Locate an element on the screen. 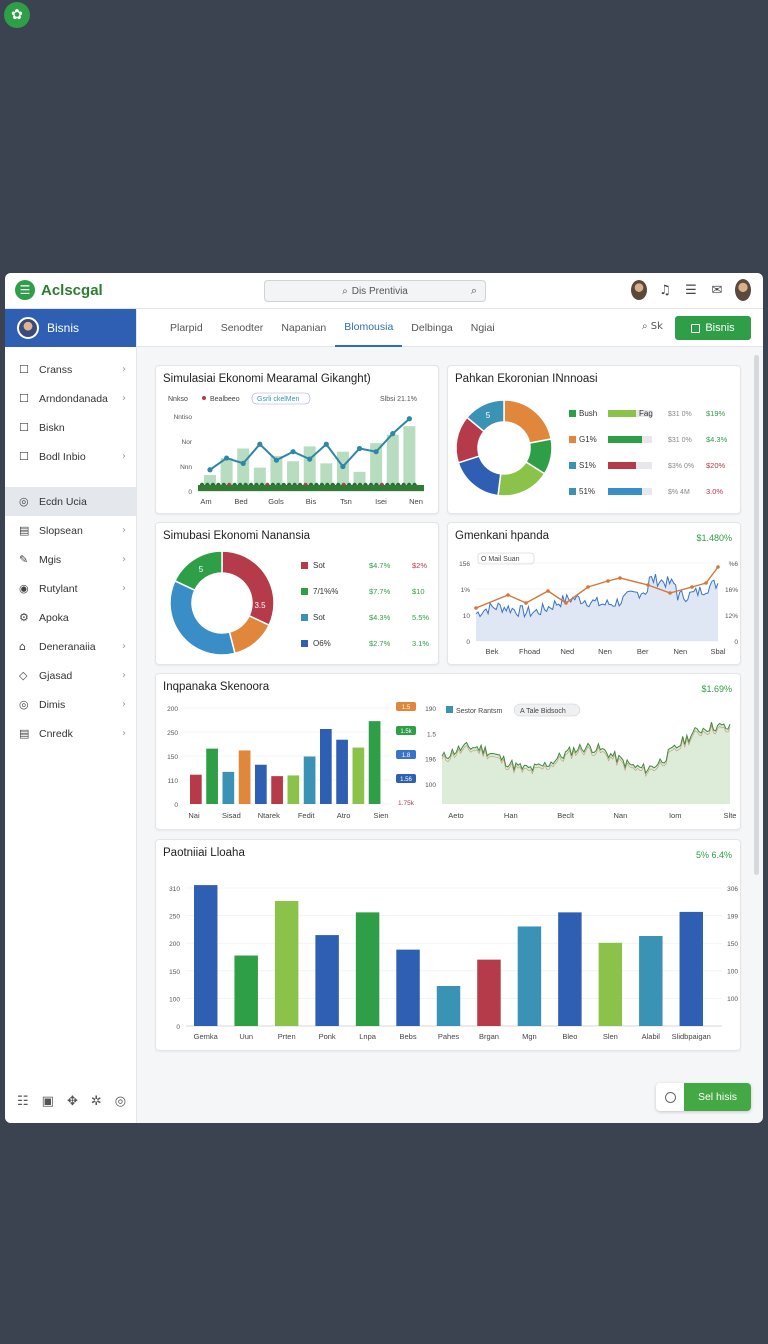  app-corner-logo: ✿ is located at coordinates (17, 15).